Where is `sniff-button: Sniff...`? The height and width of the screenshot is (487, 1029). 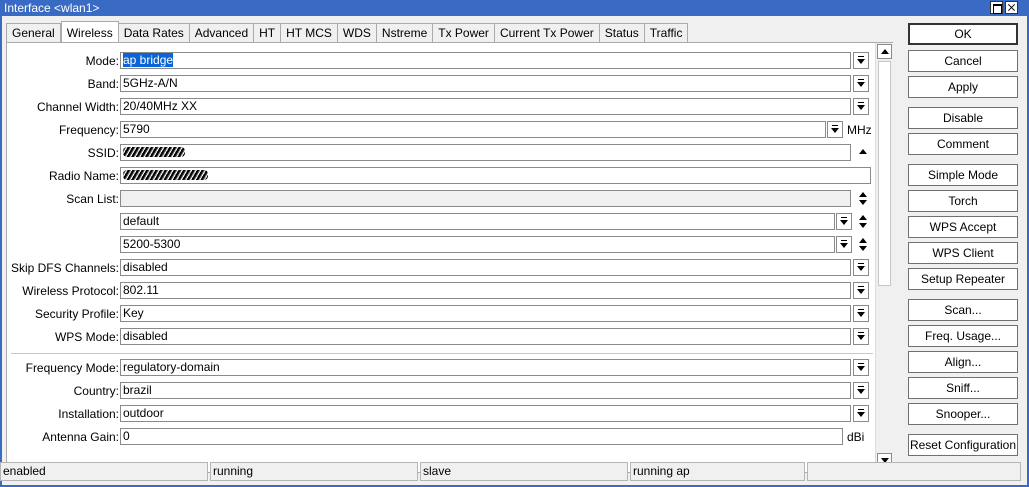 sniff-button: Sniff... is located at coordinates (963, 388).